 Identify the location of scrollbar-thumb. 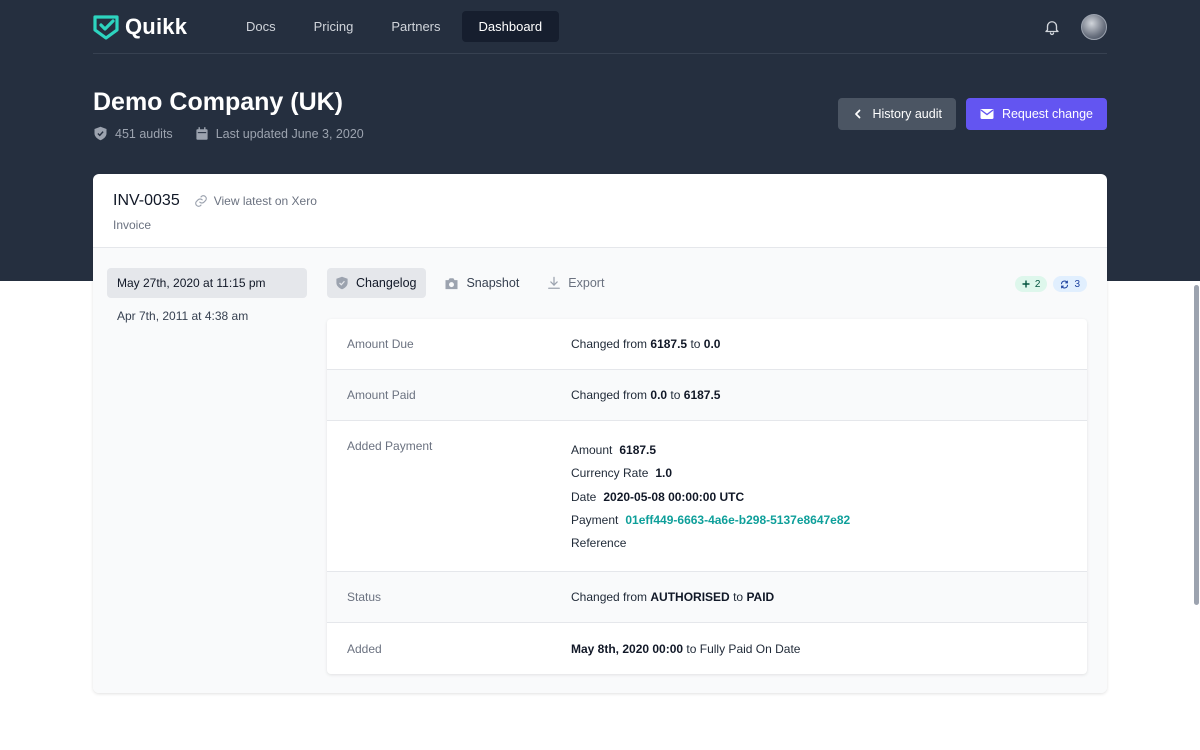
(1196, 445).